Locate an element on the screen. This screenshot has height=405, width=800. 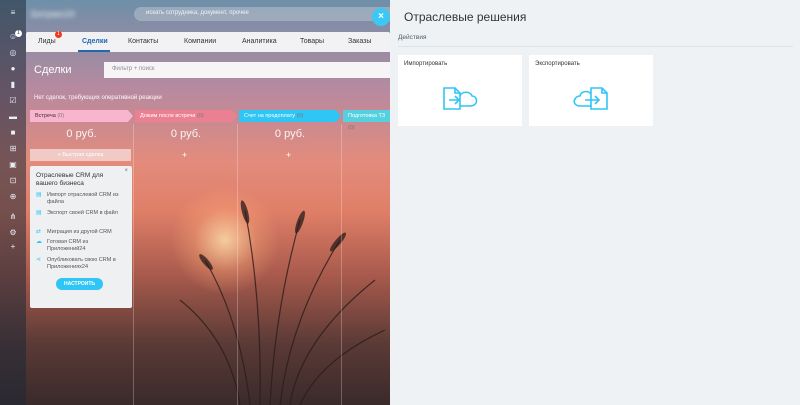
widget-item-label: Миграция из другой CRM is located at coordinates (79, 232).